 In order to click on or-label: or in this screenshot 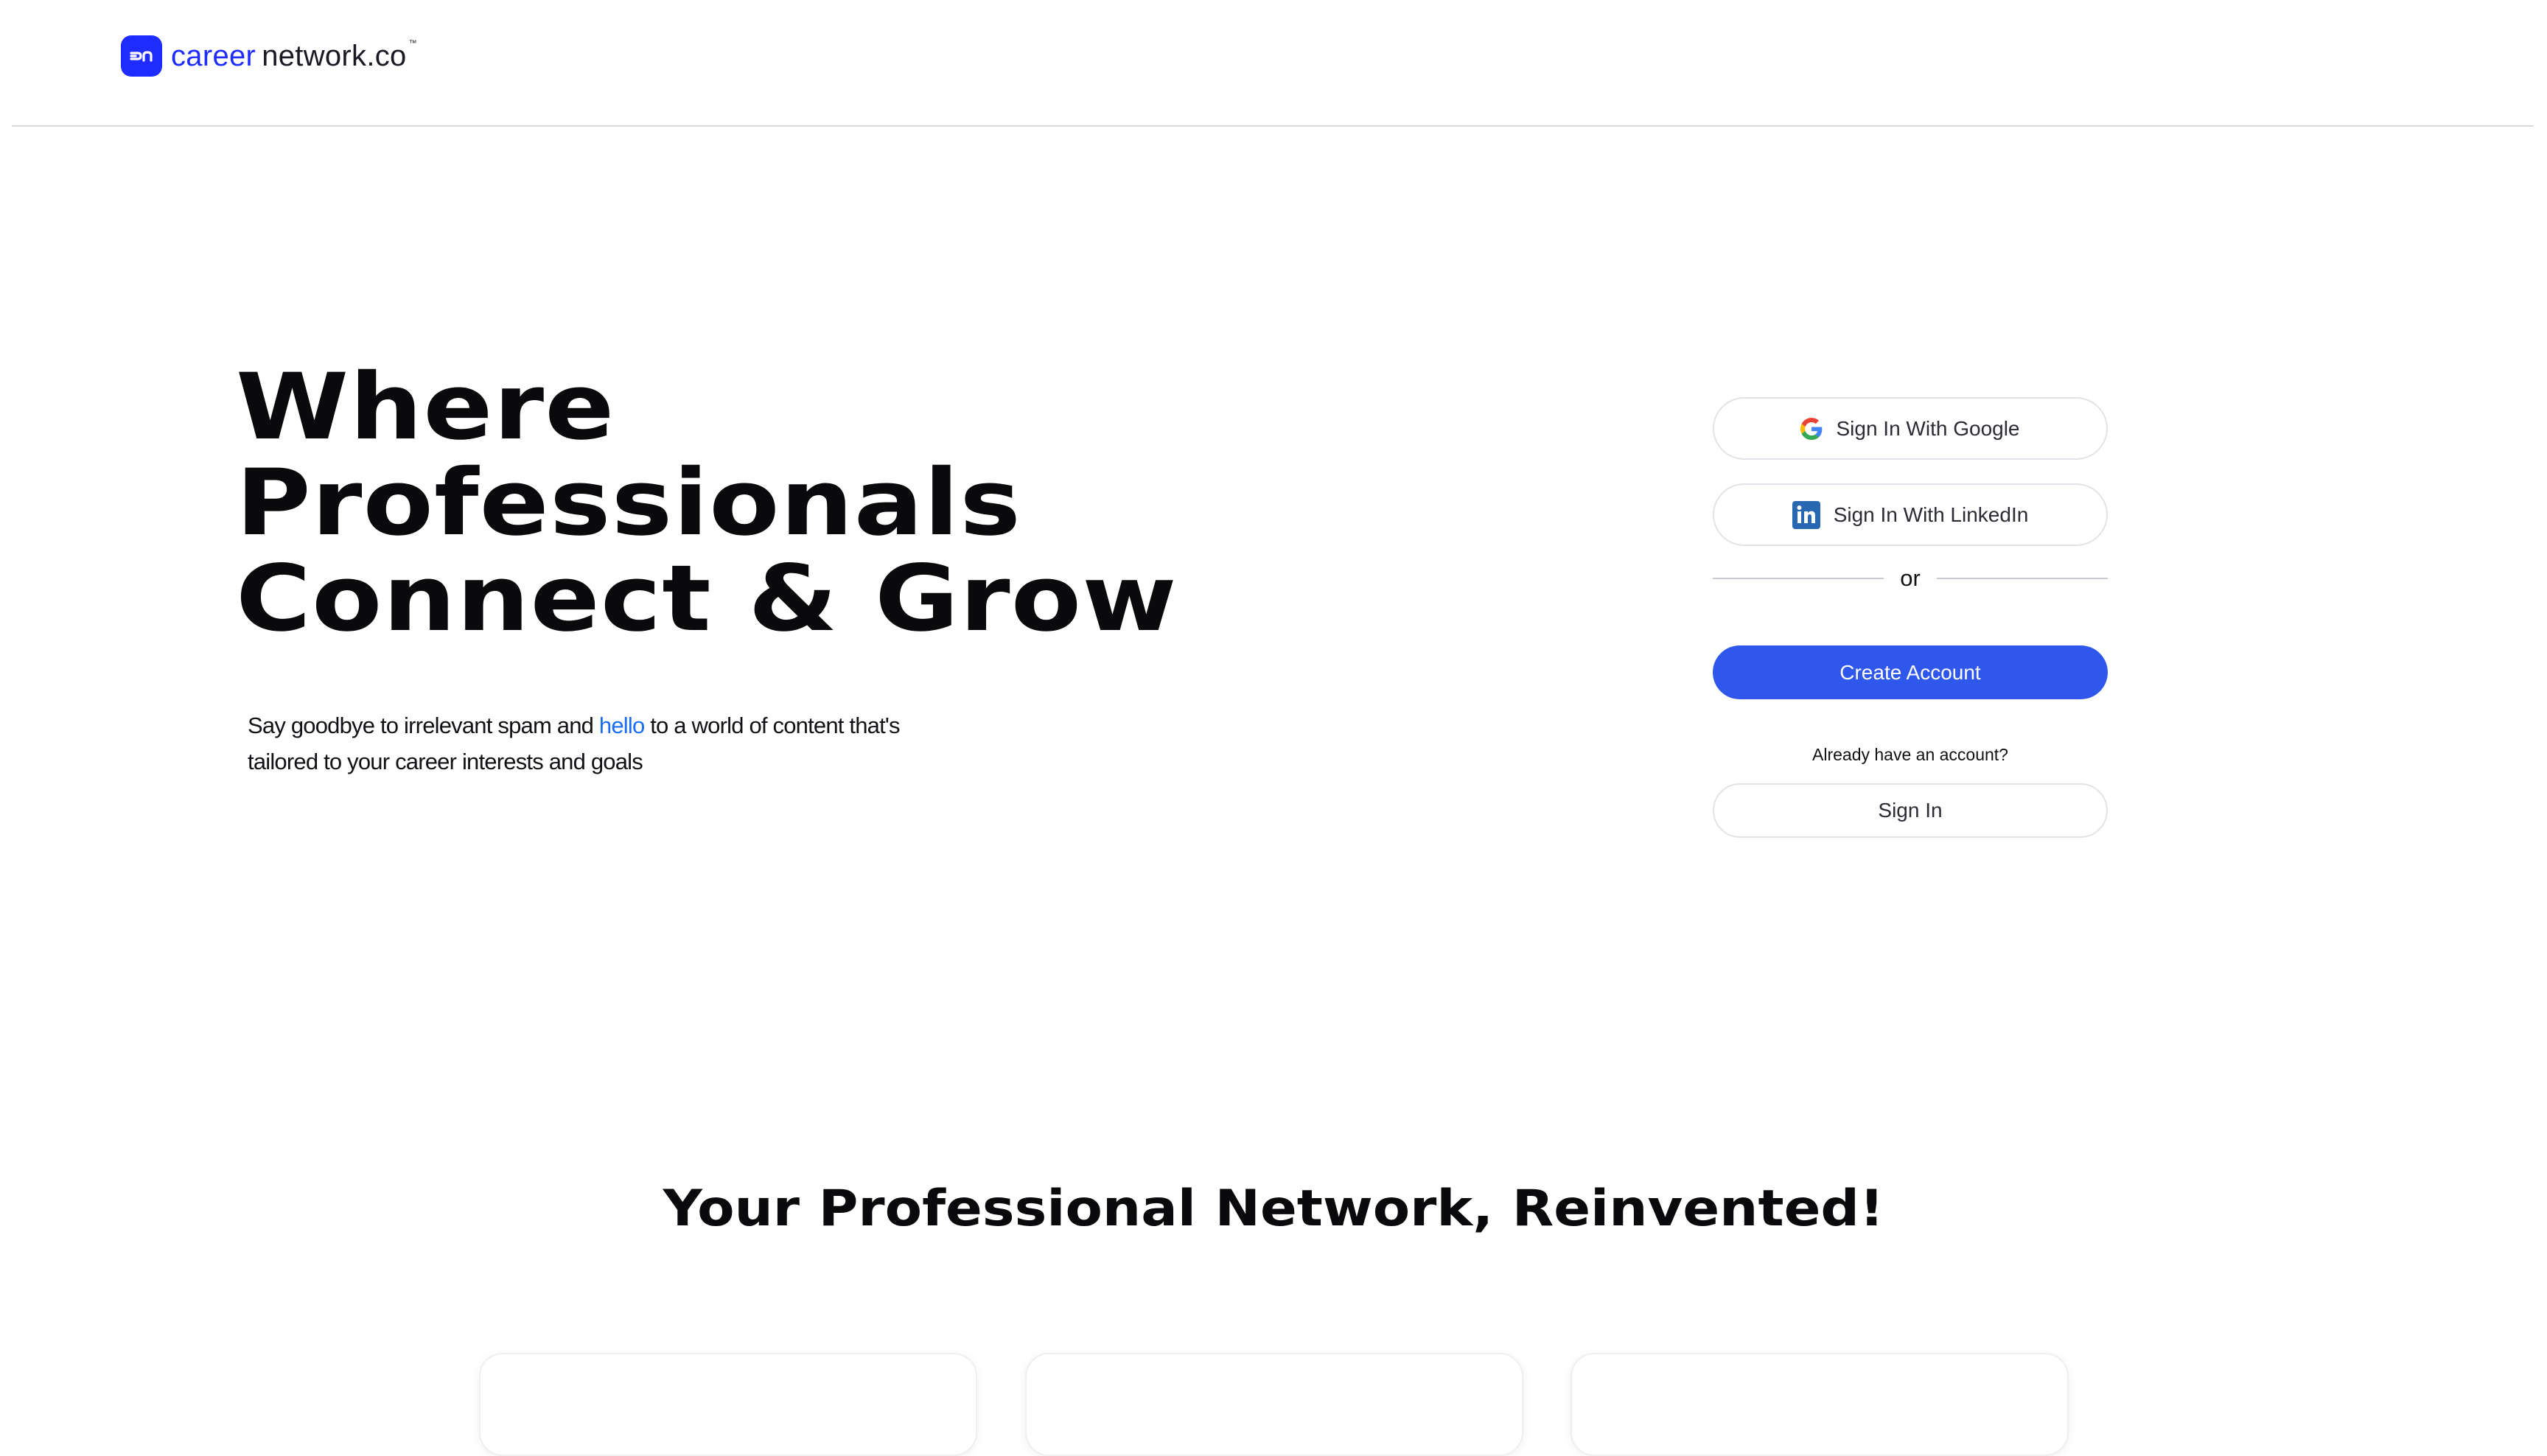, I will do `click(1910, 578)`.